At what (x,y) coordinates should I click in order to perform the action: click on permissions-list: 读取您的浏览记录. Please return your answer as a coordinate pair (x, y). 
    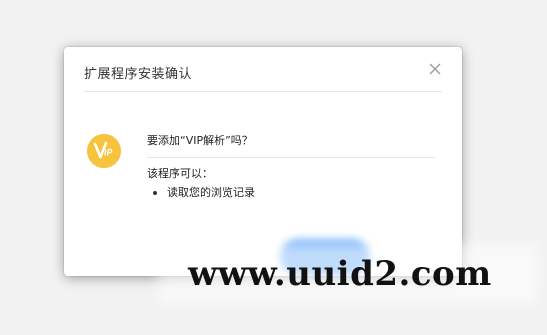
    Looking at the image, I should click on (204, 193).